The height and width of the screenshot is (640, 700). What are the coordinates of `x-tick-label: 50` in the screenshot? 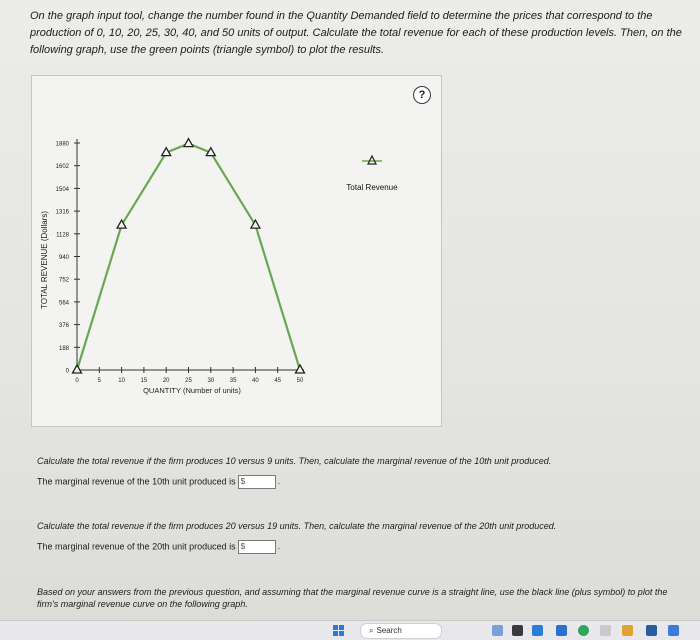 It's located at (300, 381).